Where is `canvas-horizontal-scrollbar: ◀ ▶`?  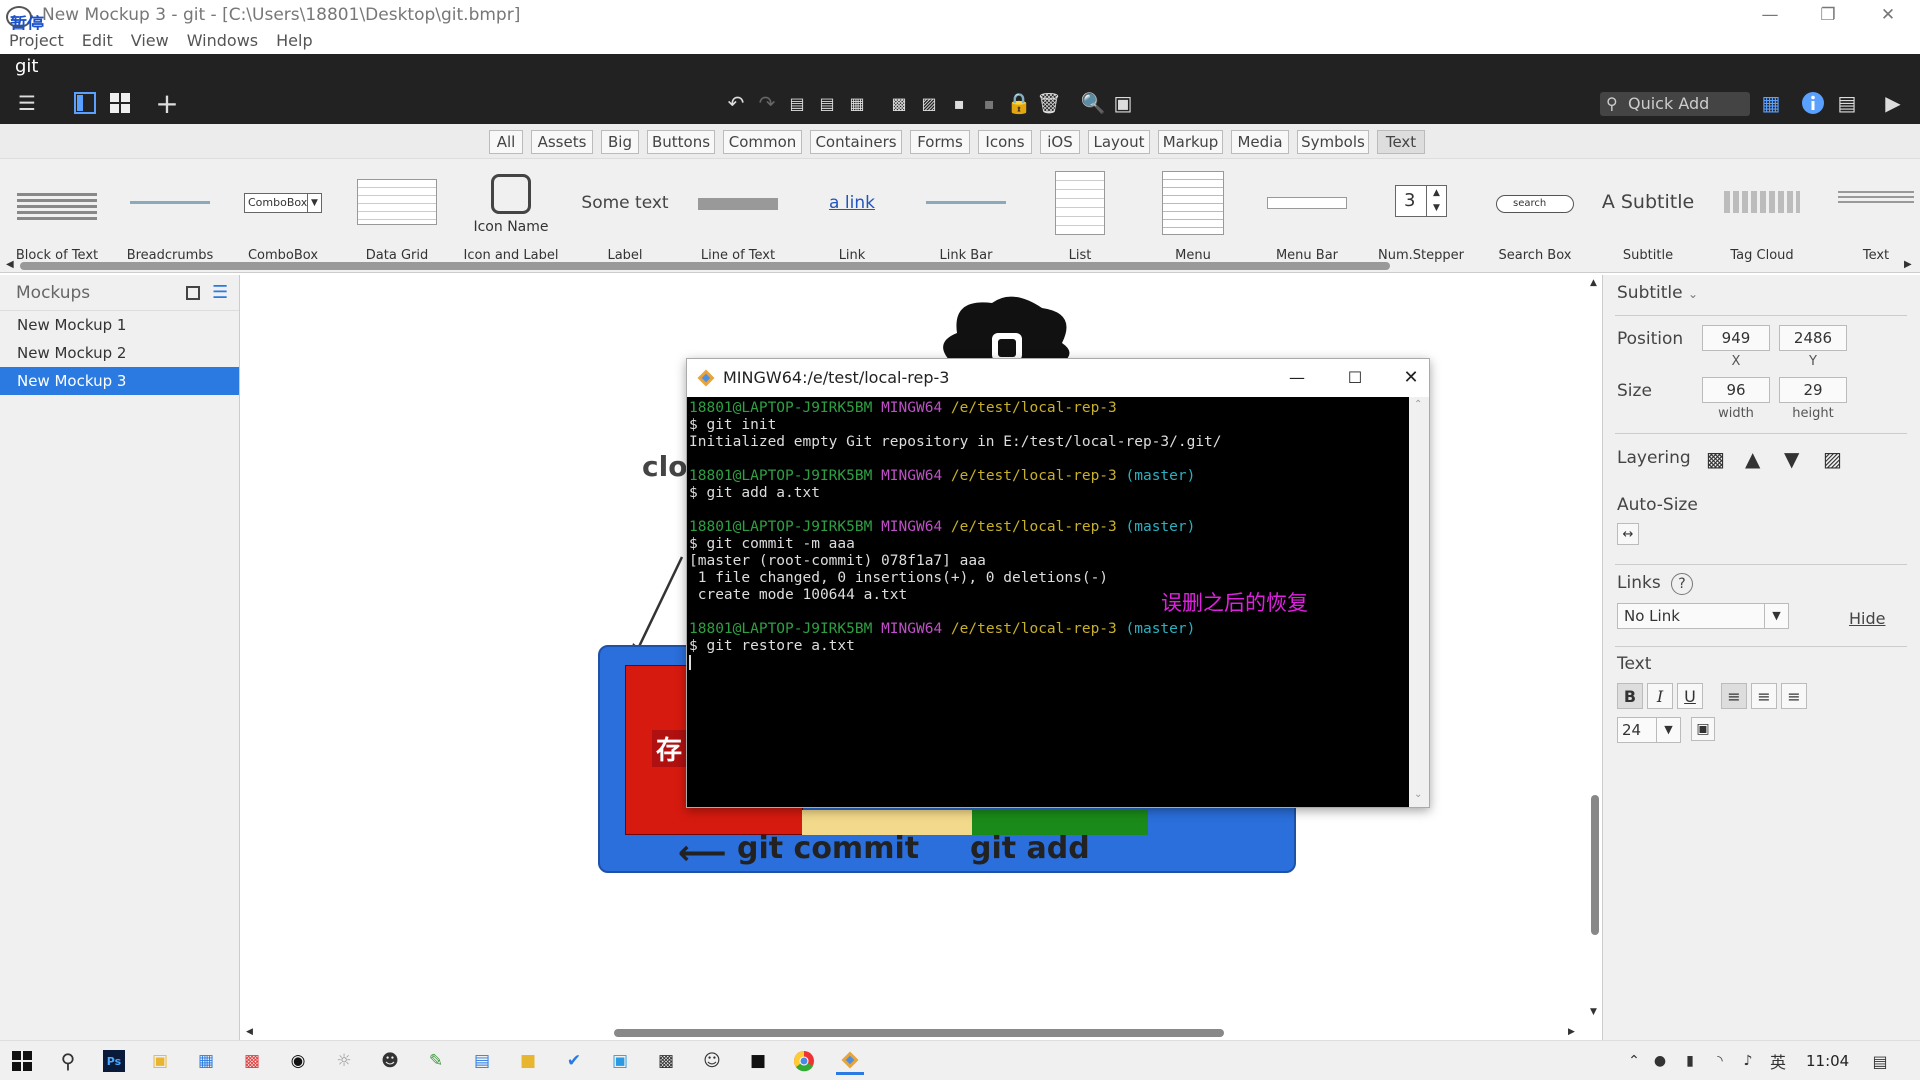
canvas-horizontal-scrollbar: ◀ ▶ is located at coordinates (915, 1033).